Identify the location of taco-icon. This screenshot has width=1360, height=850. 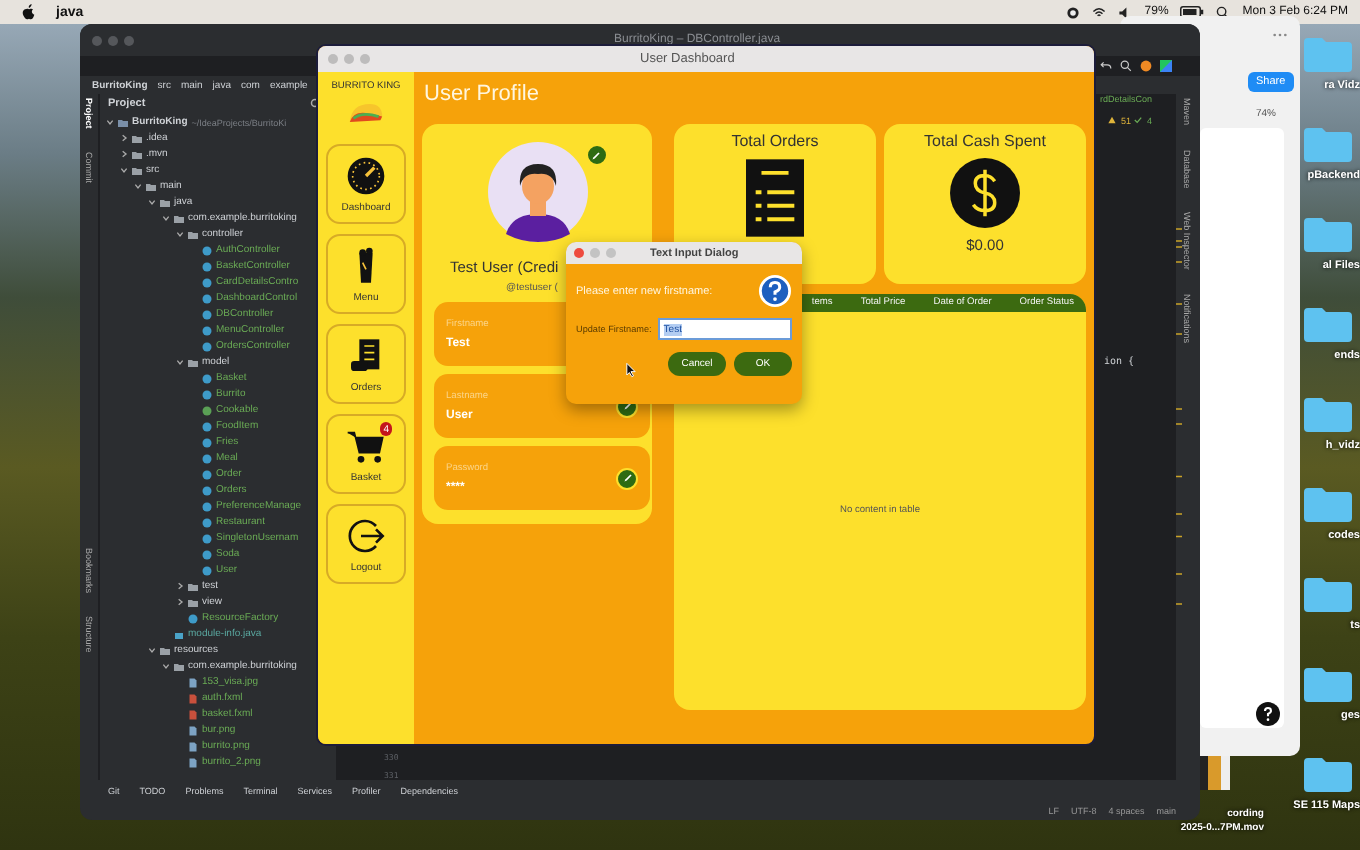
(366, 113).